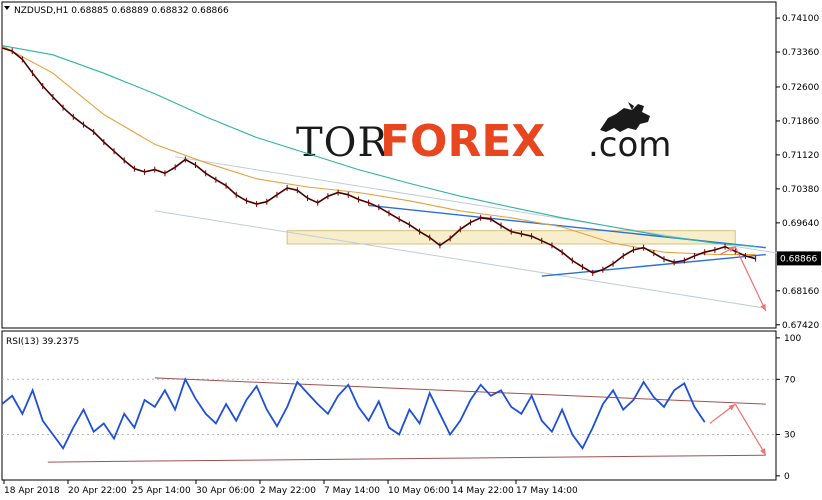 This screenshot has height=500, width=822. I want to click on rsi-axis: 100 70 30 0, so click(788, 408).